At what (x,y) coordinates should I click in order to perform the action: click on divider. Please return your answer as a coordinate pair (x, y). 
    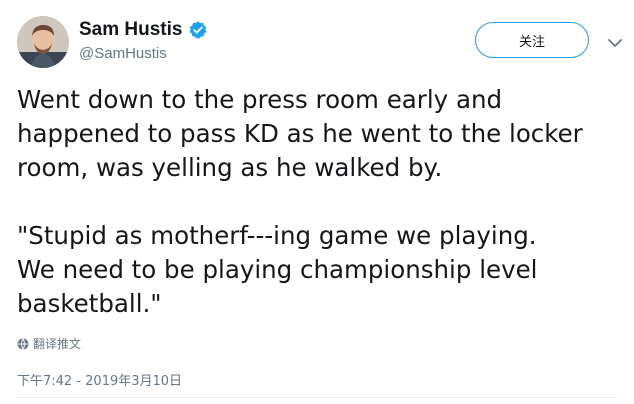
    Looking at the image, I should click on (317, 397).